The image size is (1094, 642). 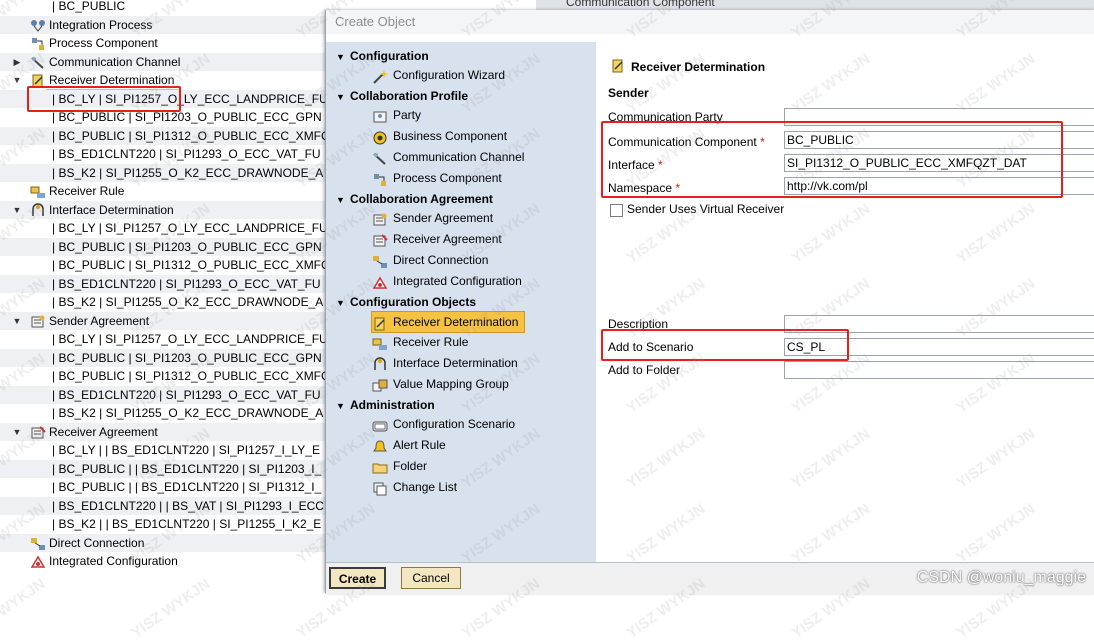 I want to click on nav-group-header: ▼ Collaboration Agreement, so click(x=414, y=199).